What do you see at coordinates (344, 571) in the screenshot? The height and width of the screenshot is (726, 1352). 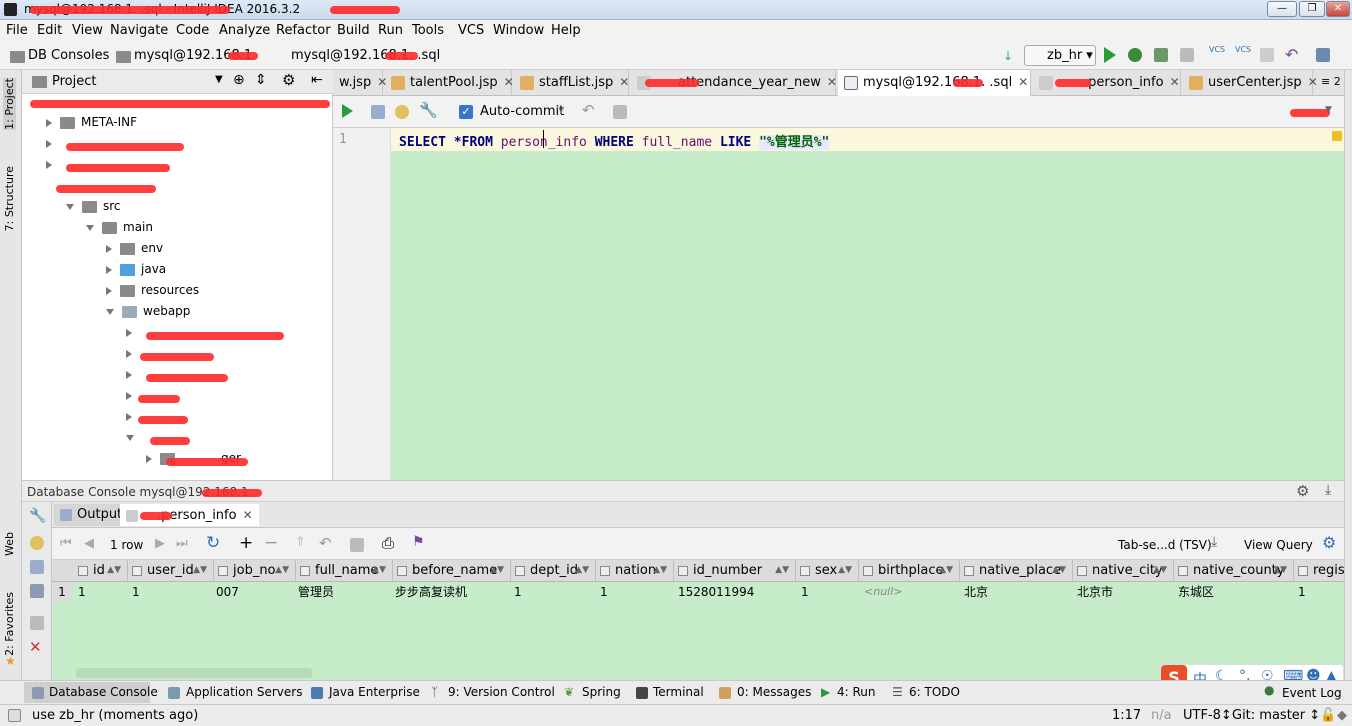 I see `column-header-full-name: full_name ▲▼` at bounding box center [344, 571].